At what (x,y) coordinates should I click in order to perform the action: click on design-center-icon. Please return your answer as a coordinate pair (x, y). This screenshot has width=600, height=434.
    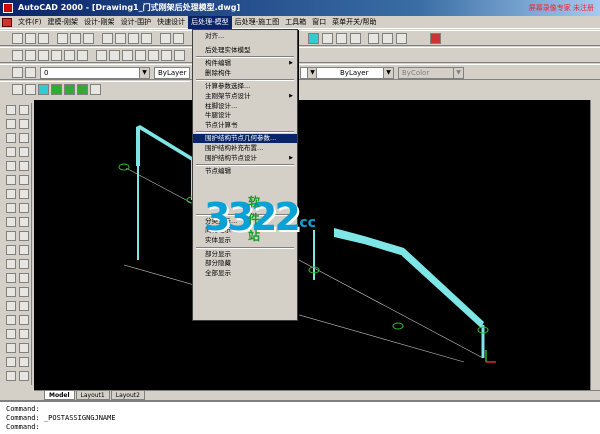
    Looking at the image, I should click on (387, 38).